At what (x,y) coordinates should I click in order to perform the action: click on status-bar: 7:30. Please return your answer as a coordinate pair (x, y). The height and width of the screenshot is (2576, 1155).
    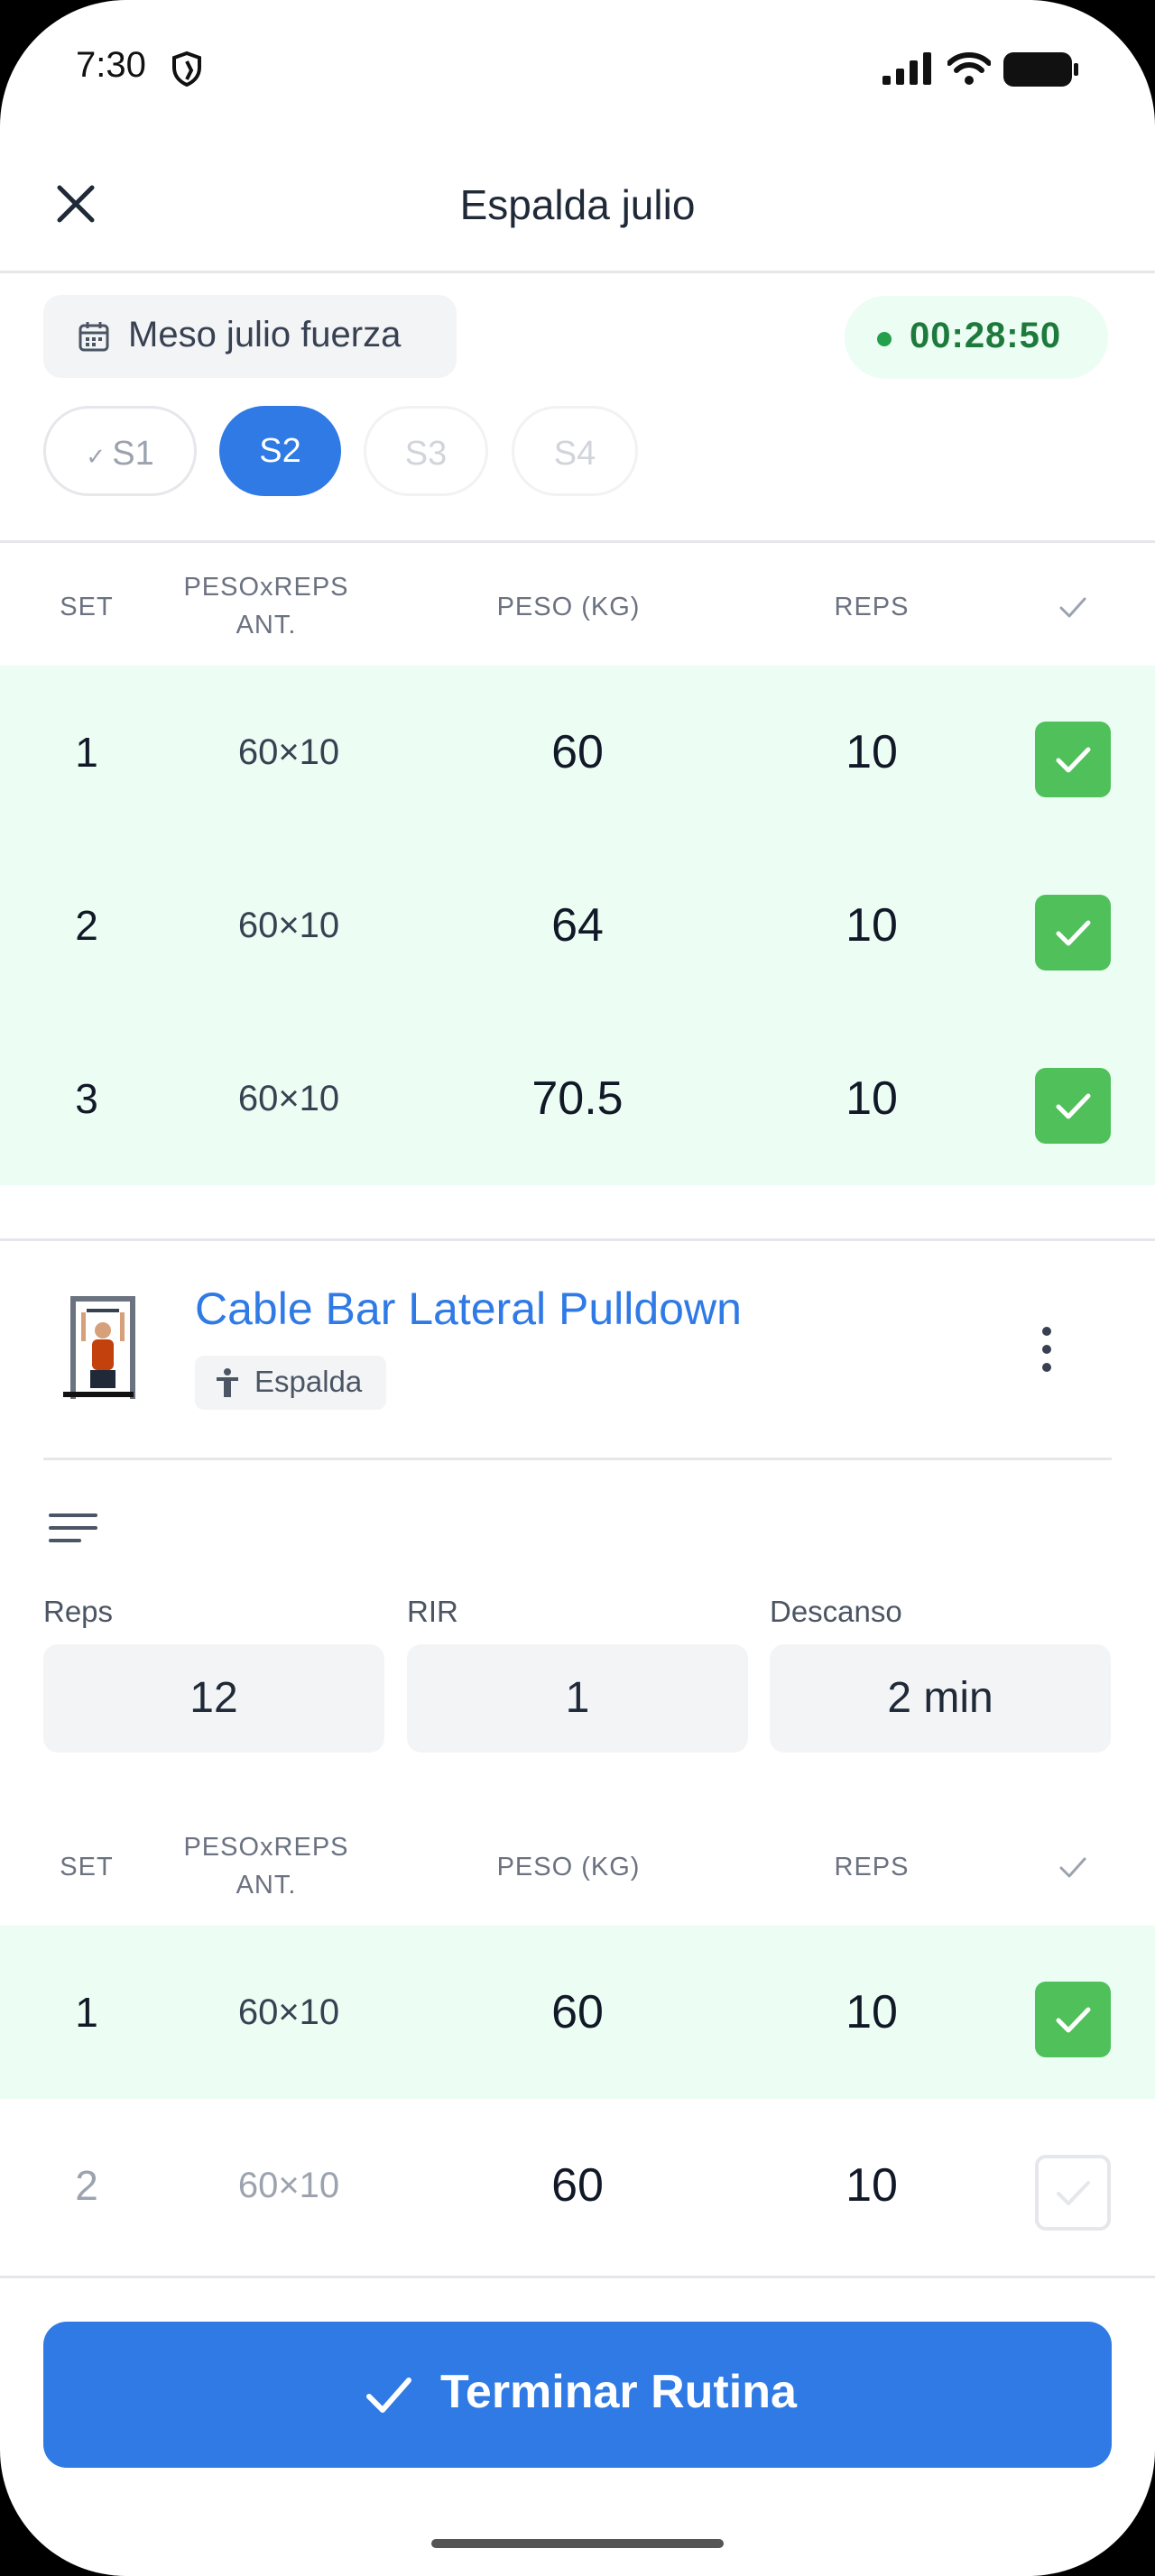
    Looking at the image, I should click on (577, 68).